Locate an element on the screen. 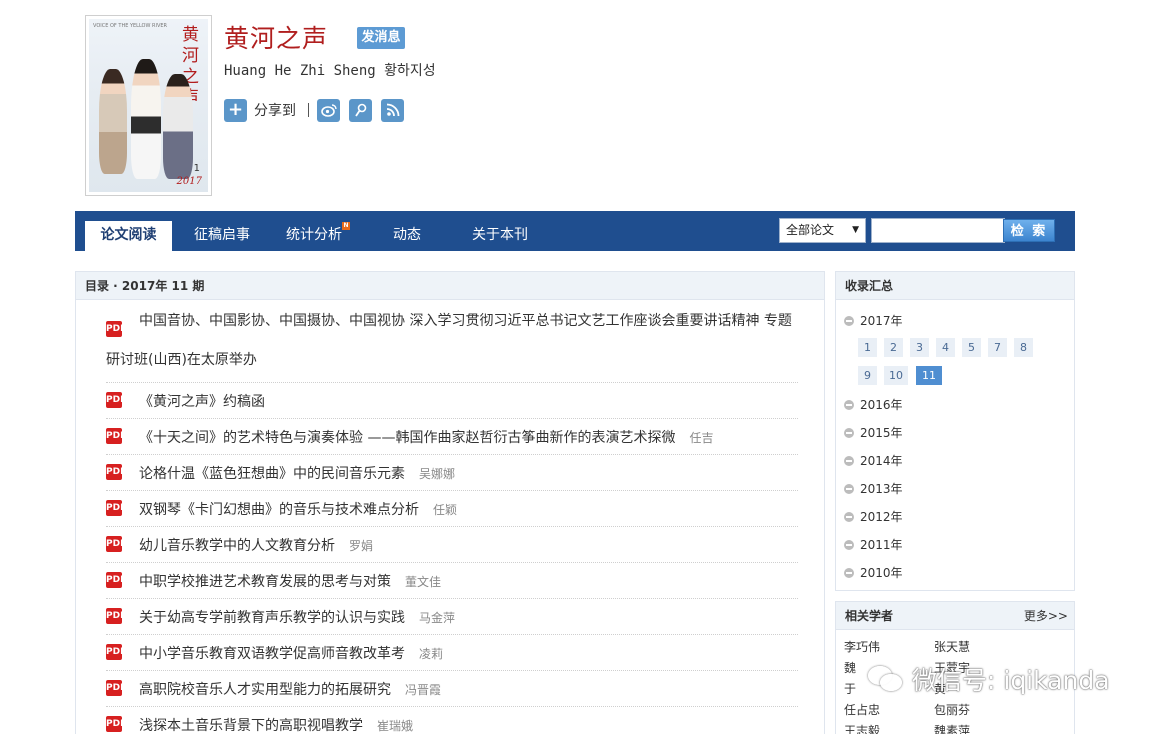 The height and width of the screenshot is (734, 1169). toc-item: PDF 双钢琴《卡门幻想曲》的音乐与技术难点分析 任颖 is located at coordinates (452, 509).